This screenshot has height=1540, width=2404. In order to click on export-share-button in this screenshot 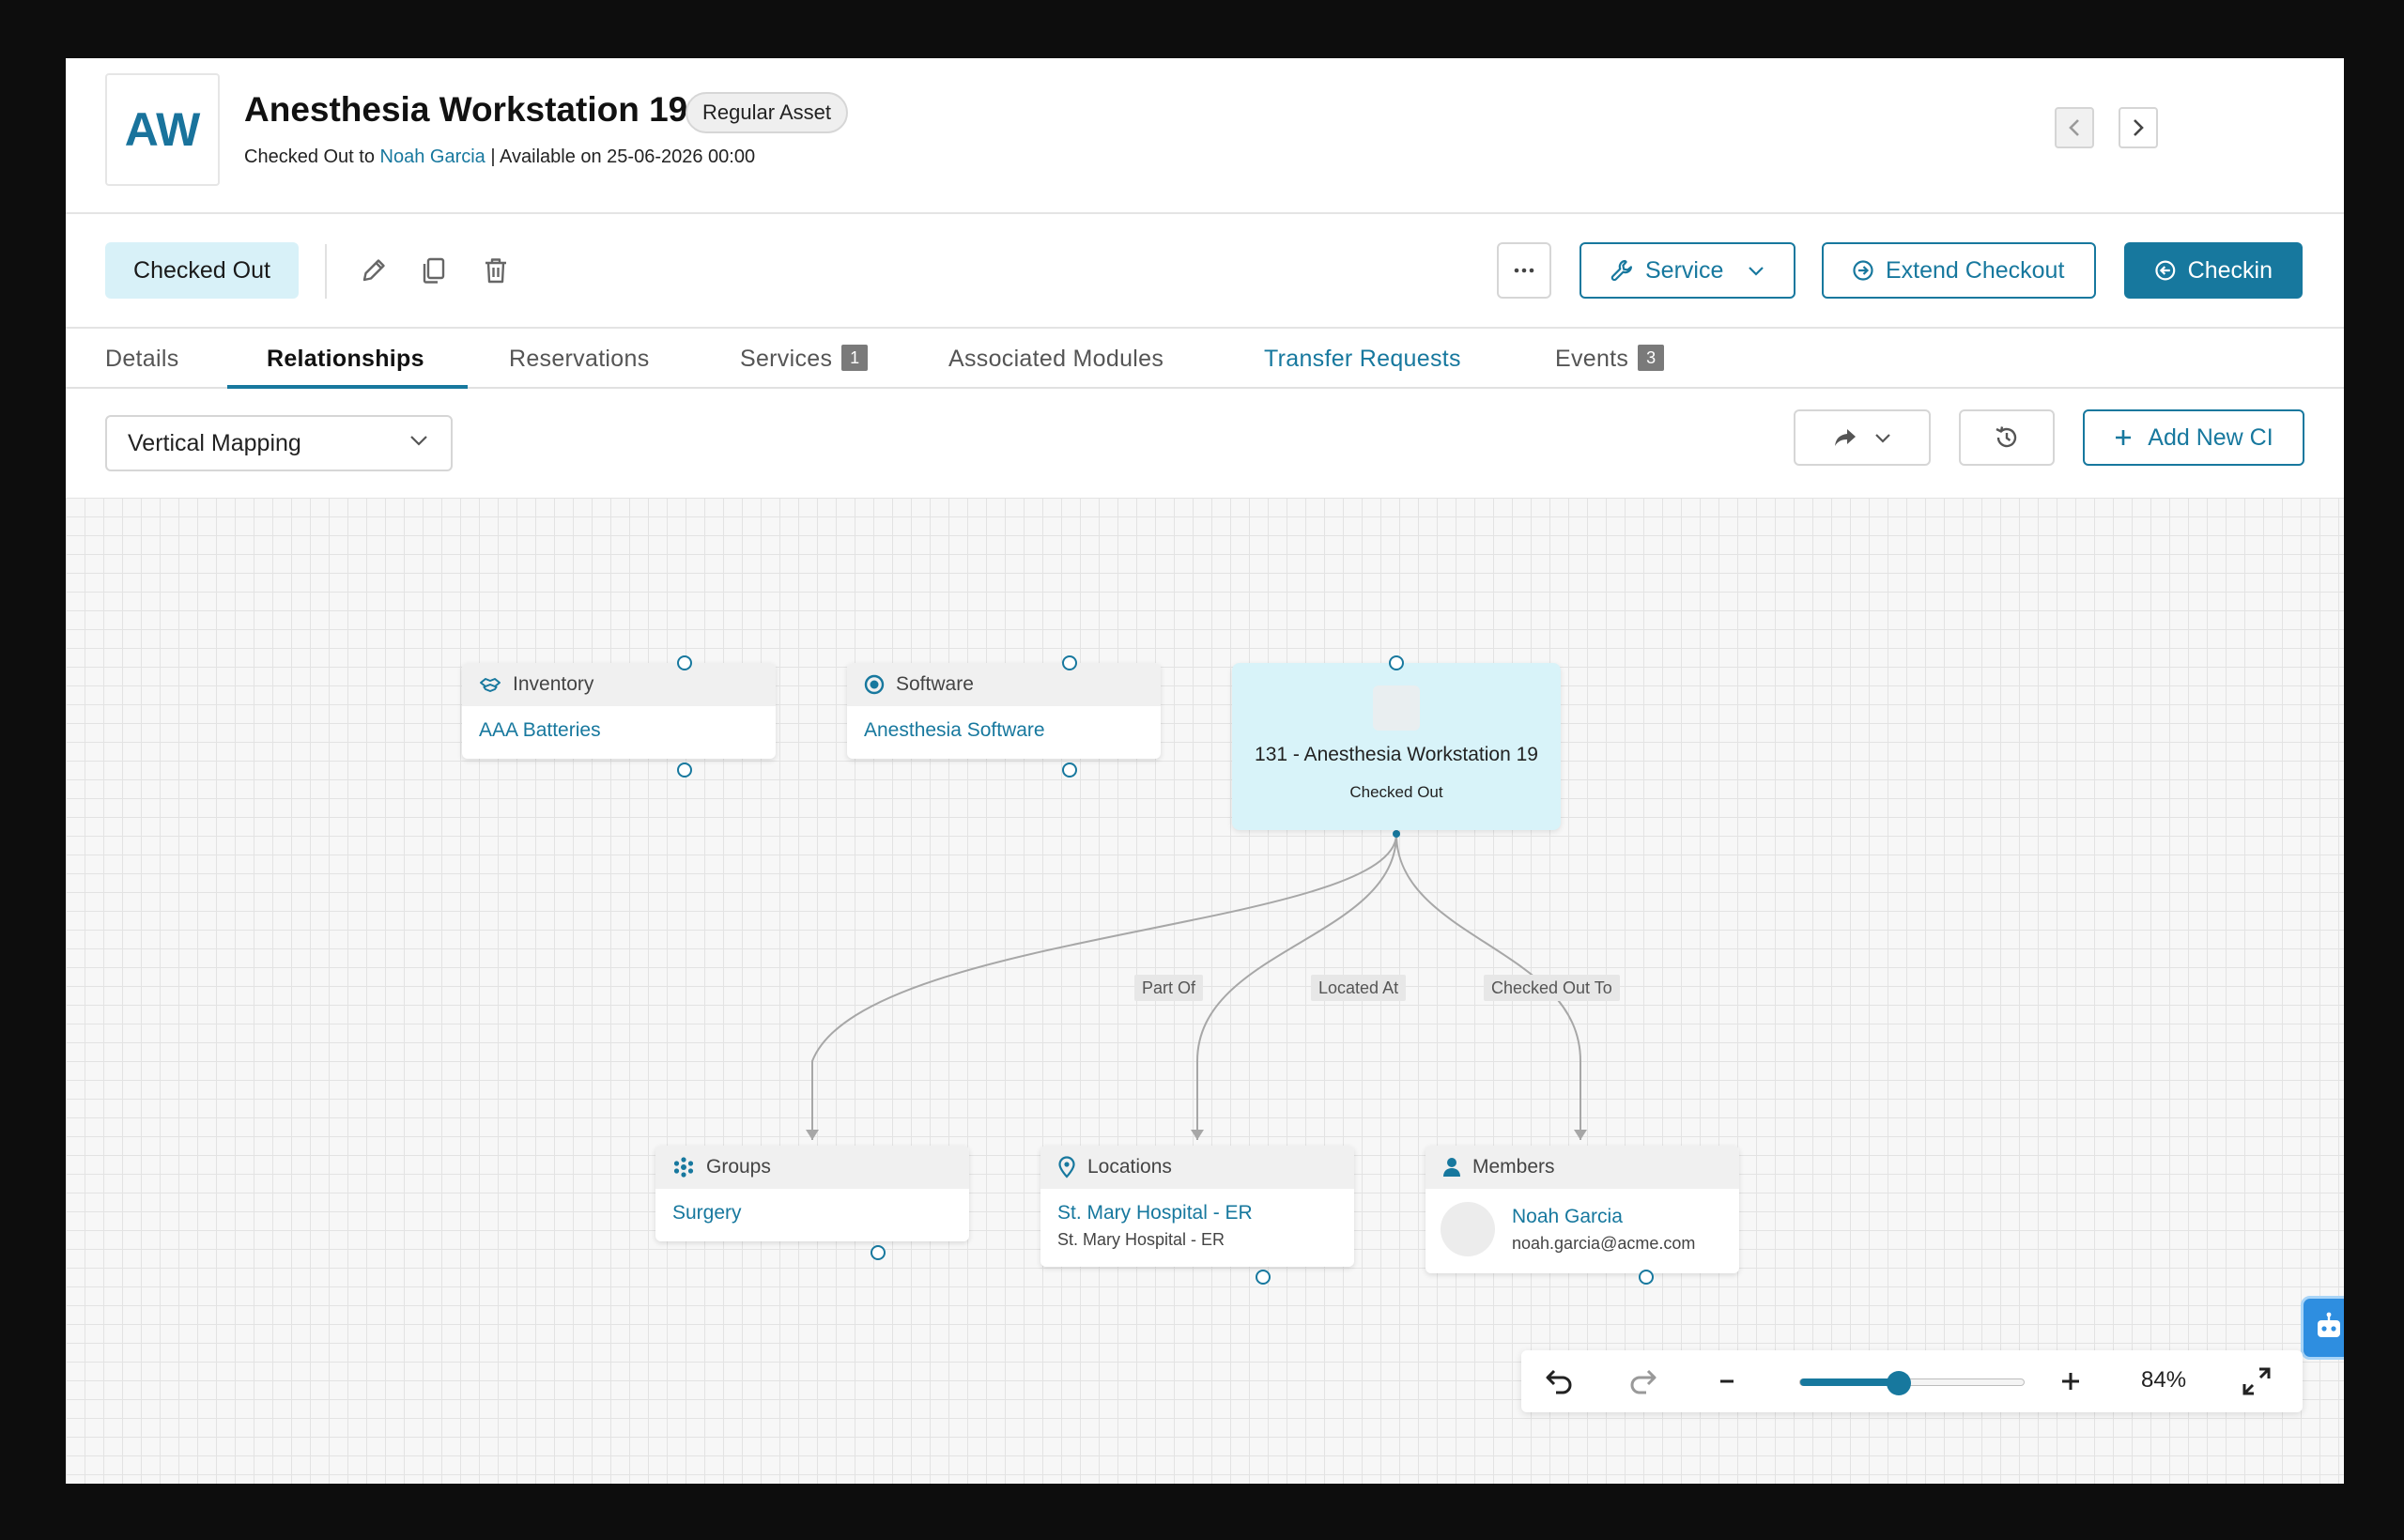, I will do `click(1862, 437)`.